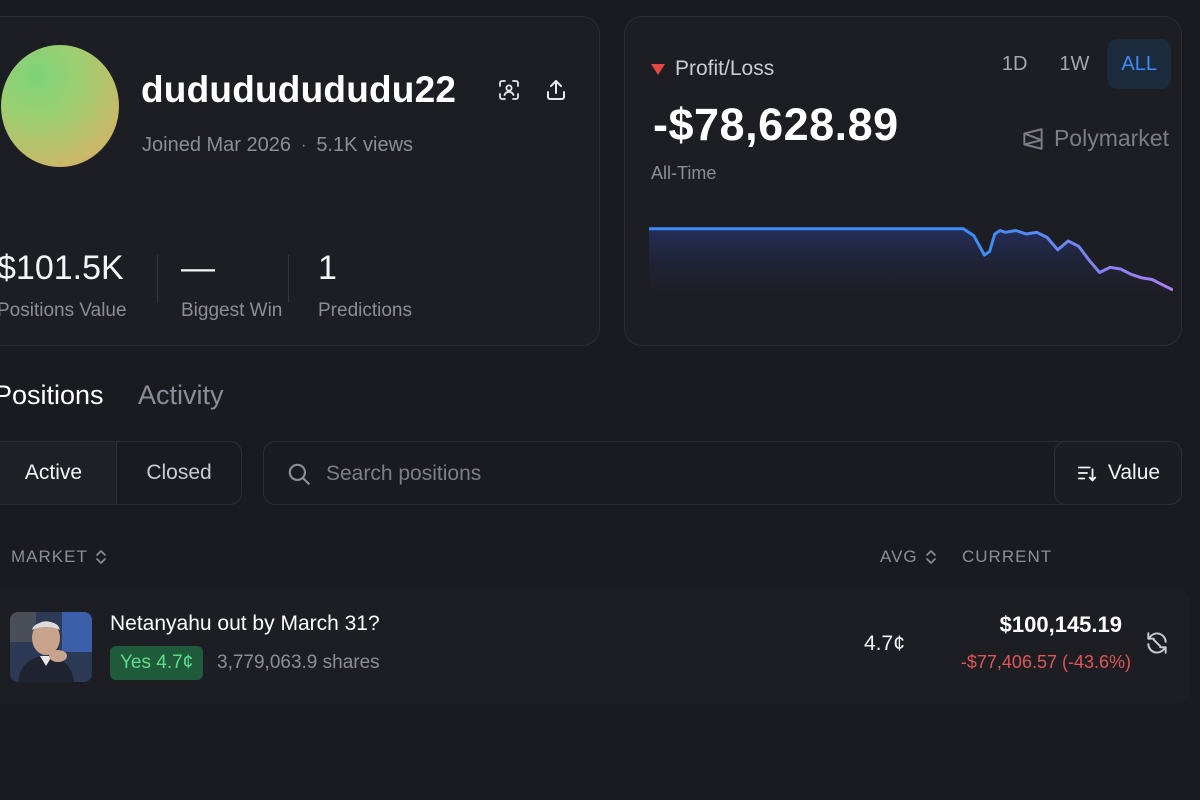 This screenshot has width=1200, height=800. Describe the element at coordinates (365, 145) in the screenshot. I see `view-count: 5.1K views` at that location.